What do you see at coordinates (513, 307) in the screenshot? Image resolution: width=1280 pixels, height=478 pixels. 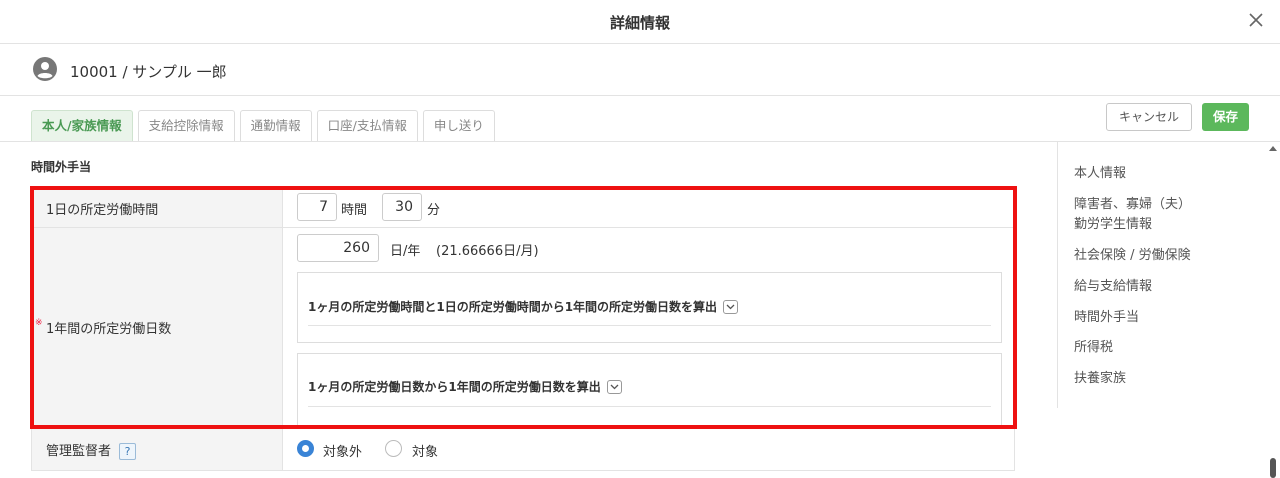 I see `calc-option-text-1: 1ヶ月の所定労働時間と1日の所定労働時間から1年間の所定労働日数を算出` at bounding box center [513, 307].